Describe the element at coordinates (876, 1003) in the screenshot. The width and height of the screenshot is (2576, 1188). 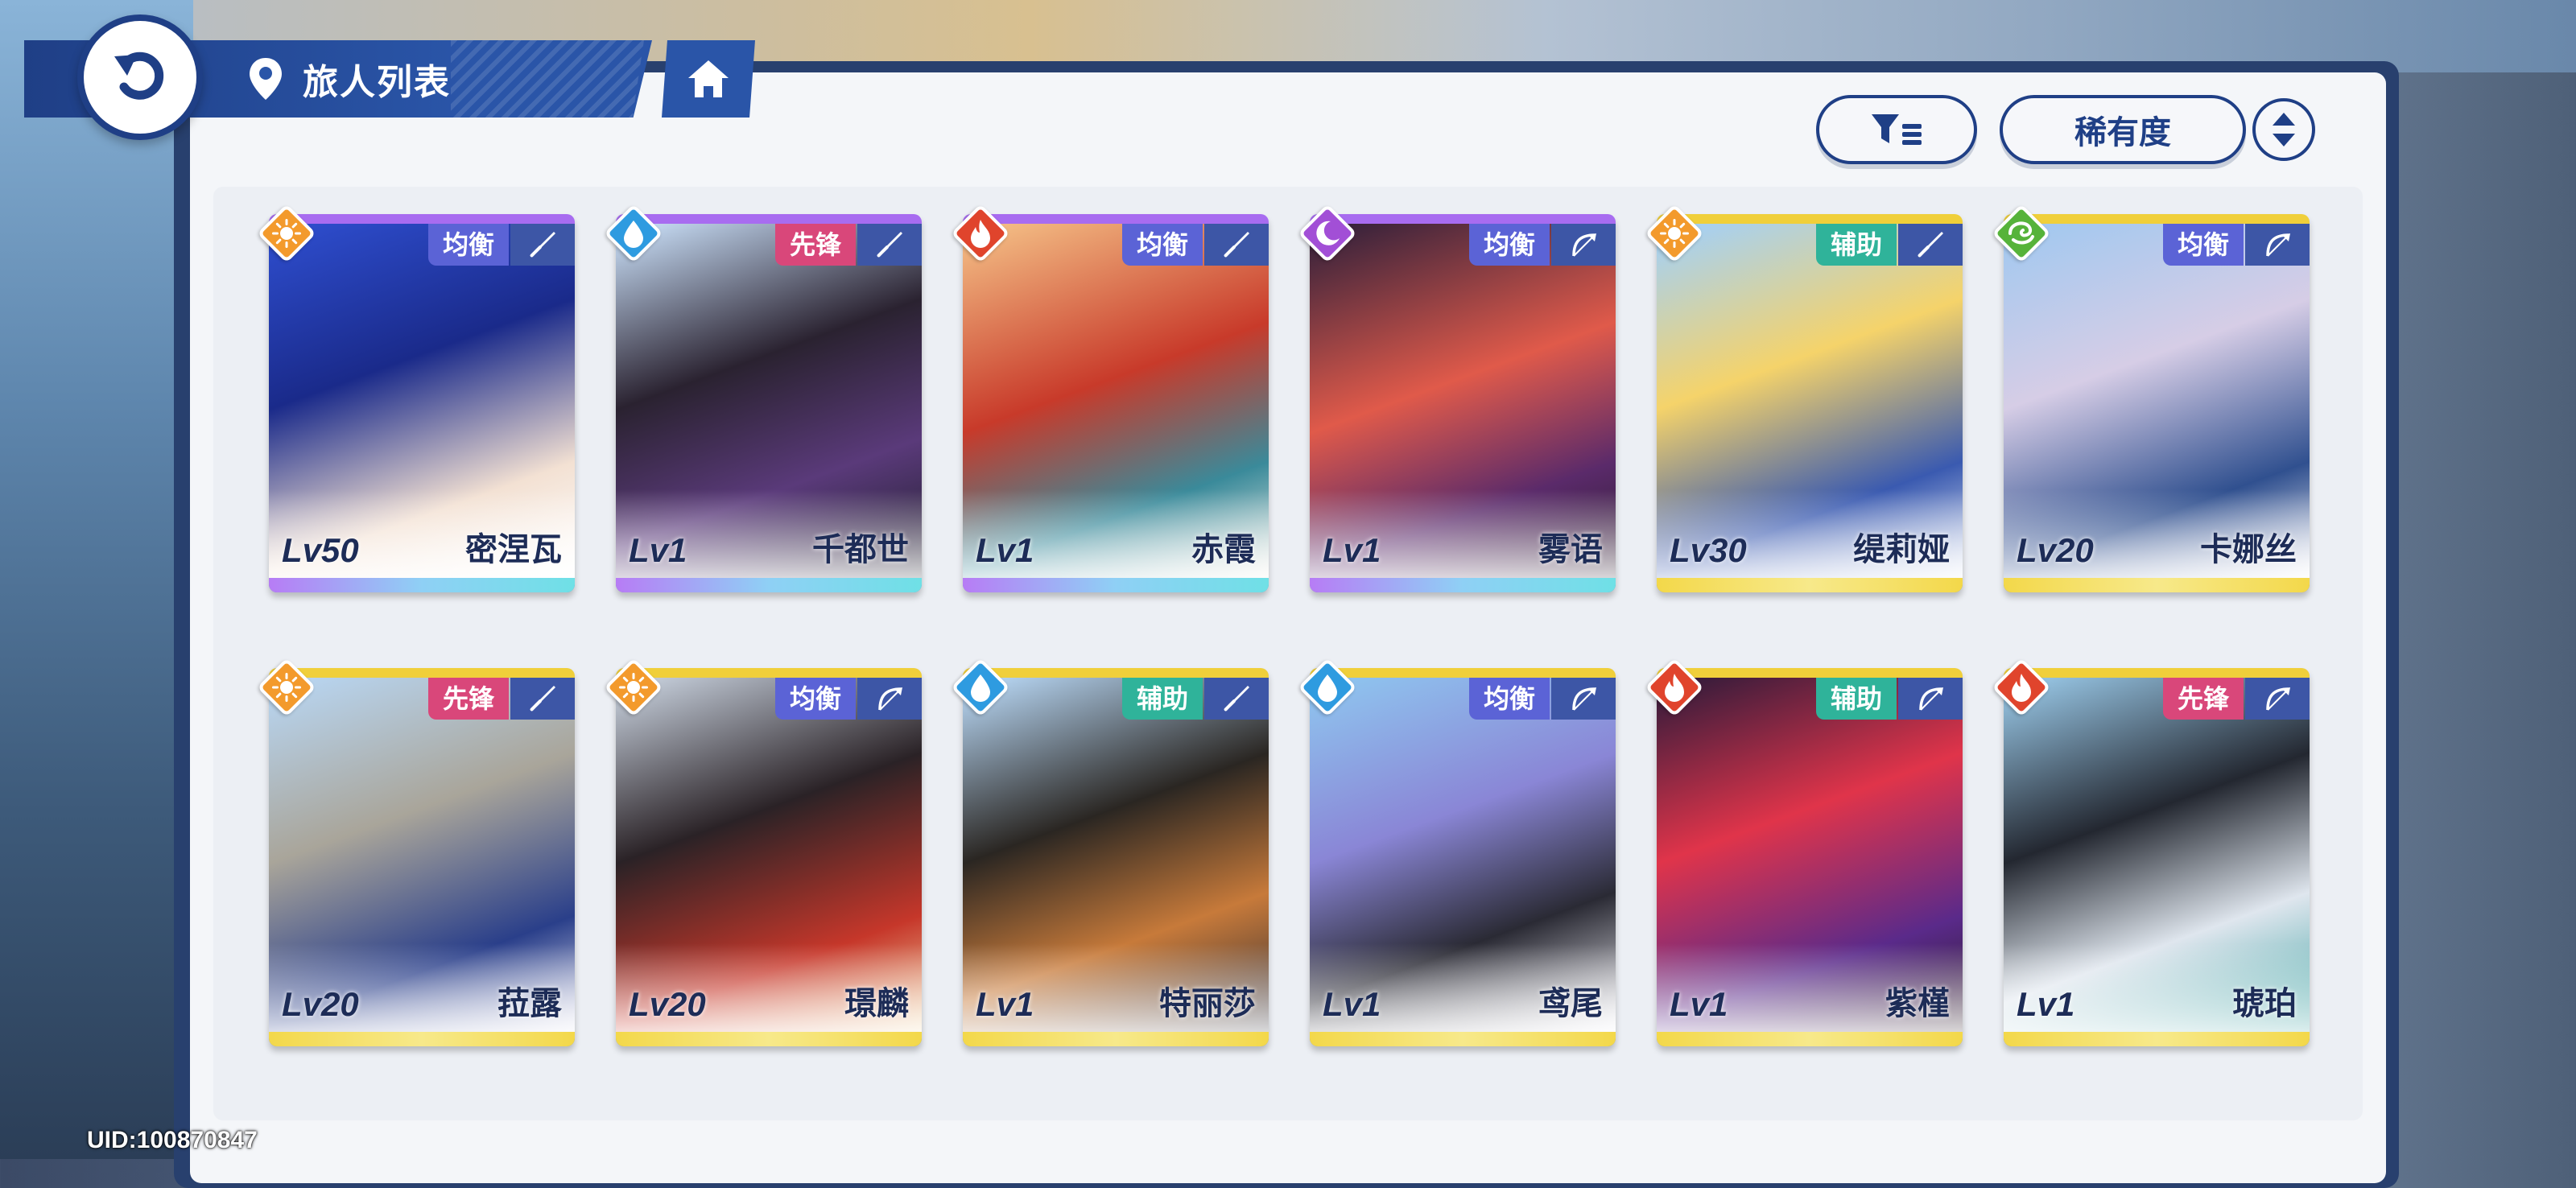
I see `character-name: 璟麟` at that location.